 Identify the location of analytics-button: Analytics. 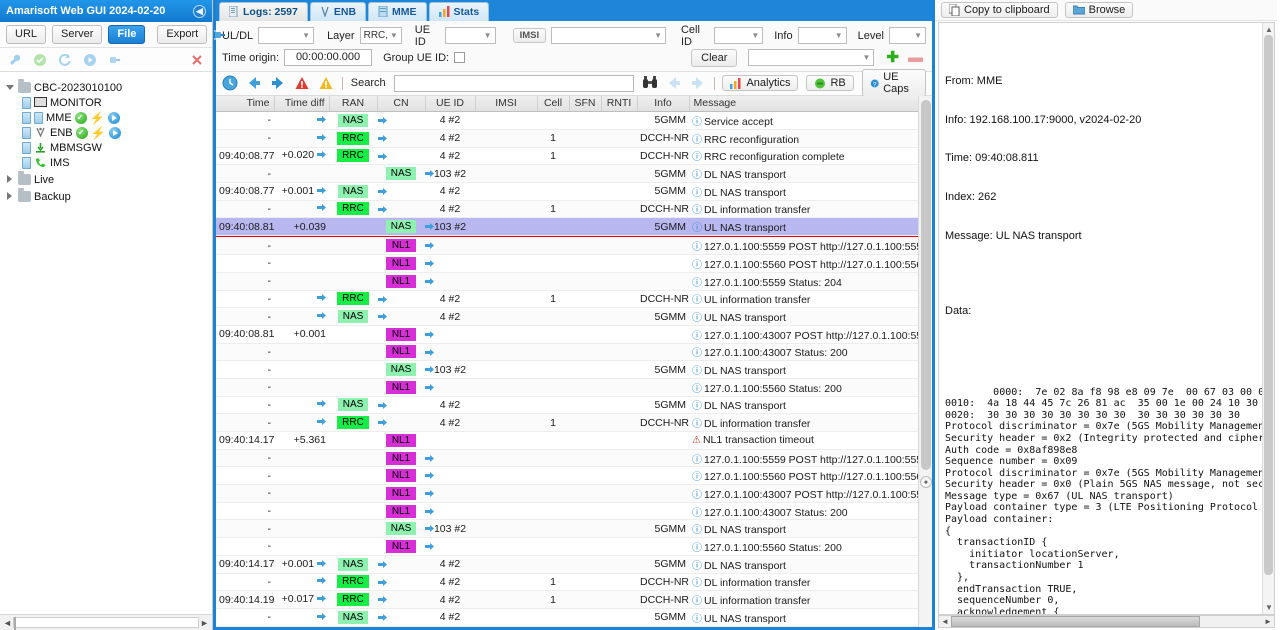
(760, 83).